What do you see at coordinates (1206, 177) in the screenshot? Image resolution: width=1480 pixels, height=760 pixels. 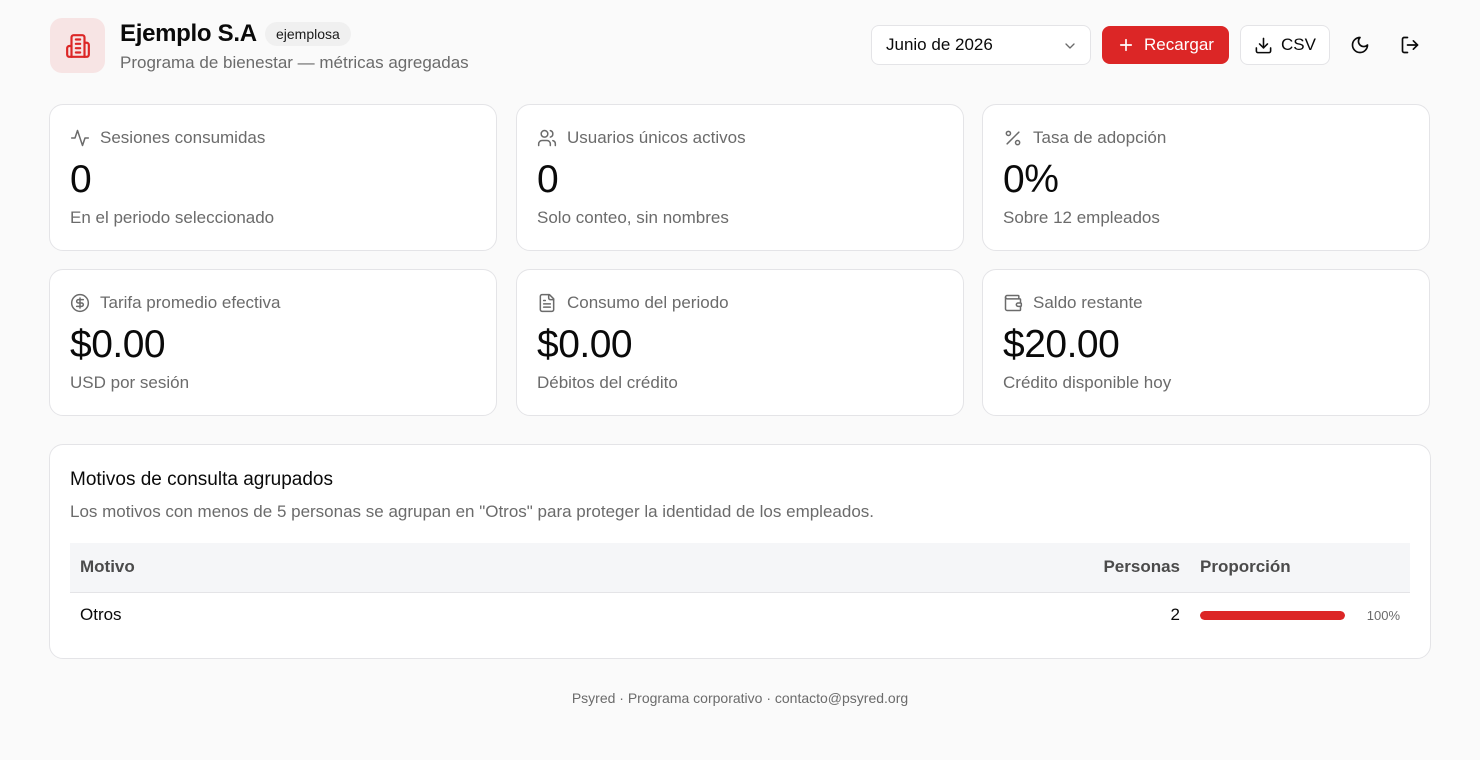 I see `metric-card-adopcion: Tasa de adopción 0% Sobre 12 empleados` at bounding box center [1206, 177].